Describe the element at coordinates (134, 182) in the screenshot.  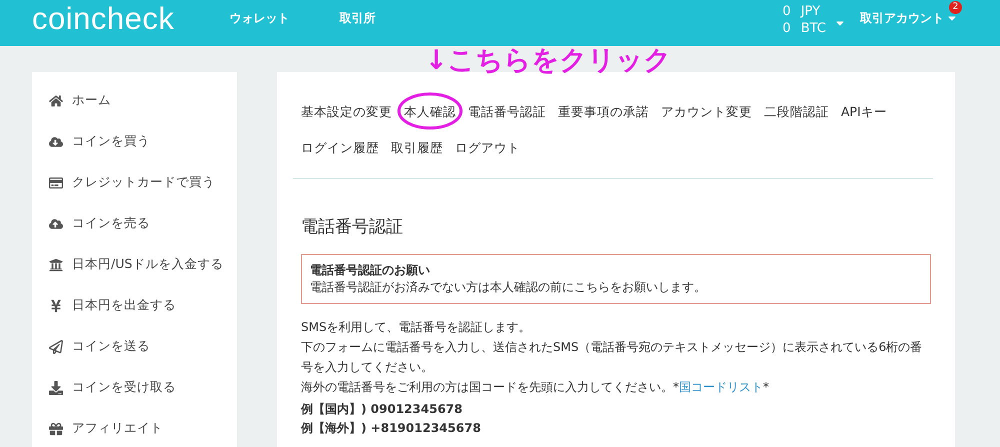
I see `sidebar-item: クレジットカードで買う` at that location.